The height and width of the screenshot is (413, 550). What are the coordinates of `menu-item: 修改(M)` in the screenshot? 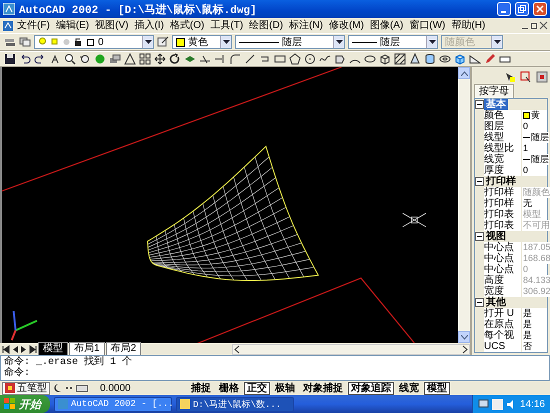 It's located at (346, 25).